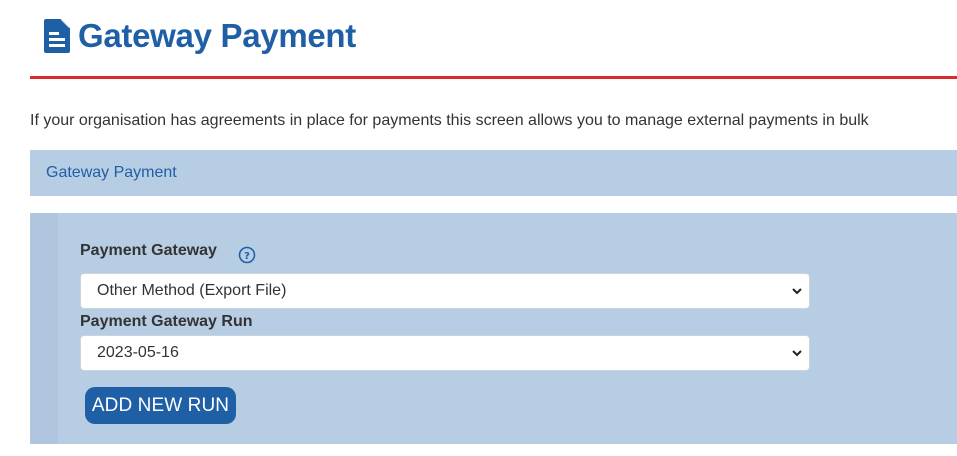  Describe the element at coordinates (217, 35) in the screenshot. I see `page-title: Gateway Payment` at that location.